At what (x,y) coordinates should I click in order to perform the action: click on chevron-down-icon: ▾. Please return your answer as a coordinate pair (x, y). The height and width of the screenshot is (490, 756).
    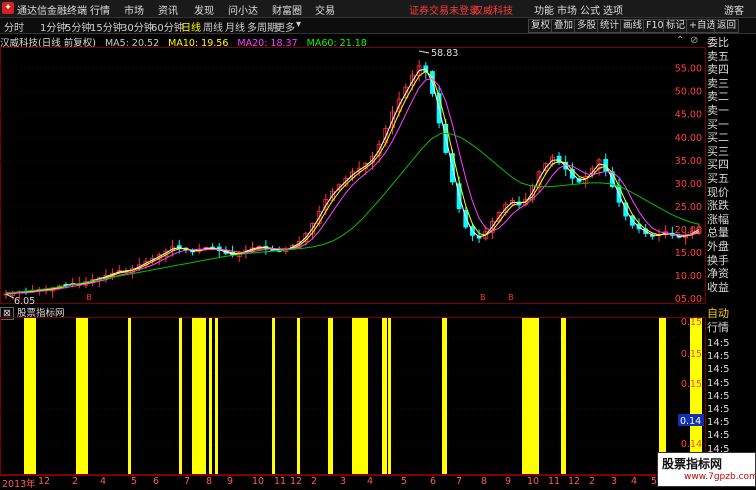
    Looking at the image, I should click on (298, 24).